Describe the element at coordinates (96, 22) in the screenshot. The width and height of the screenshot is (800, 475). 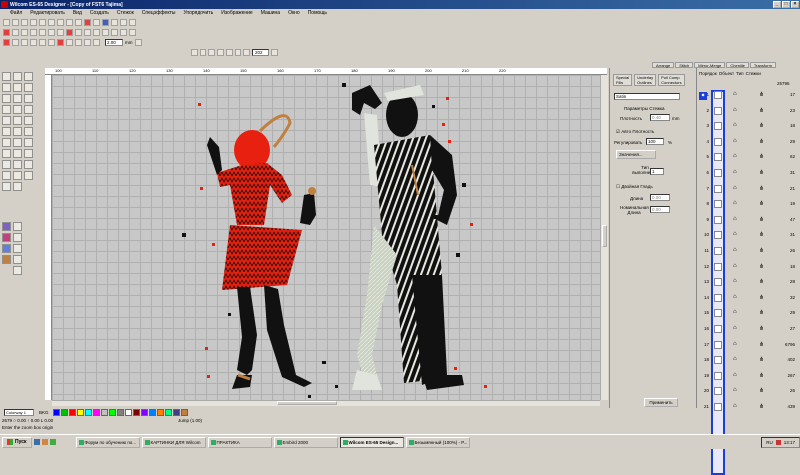
I see `show-stitches-icon` at that location.